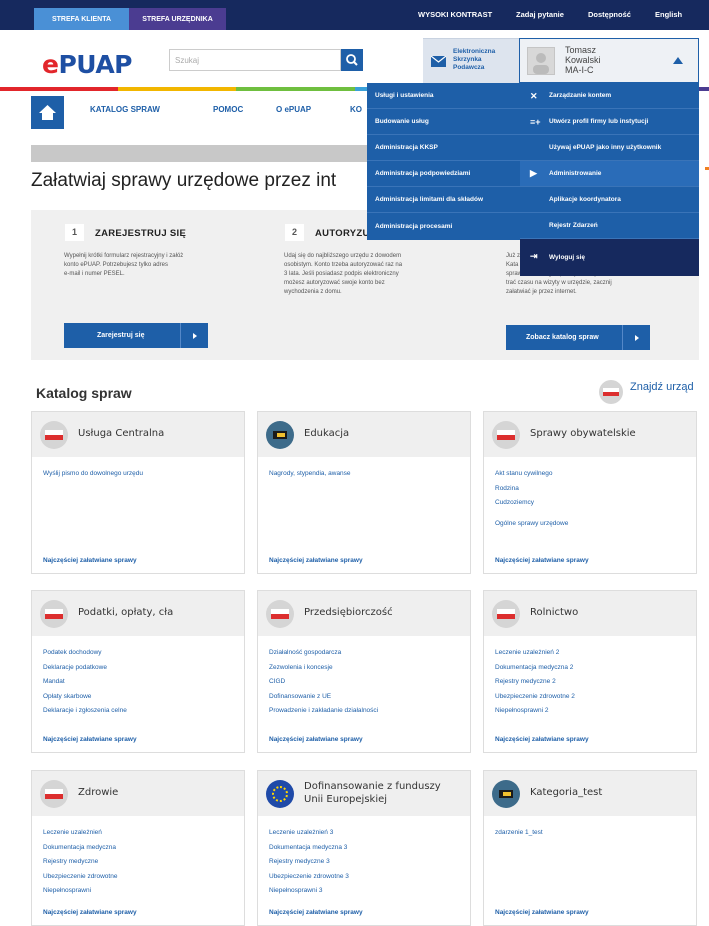 The image size is (709, 926). I want to click on category-link: Ubezpieczenie zdrowotne, so click(143, 877).